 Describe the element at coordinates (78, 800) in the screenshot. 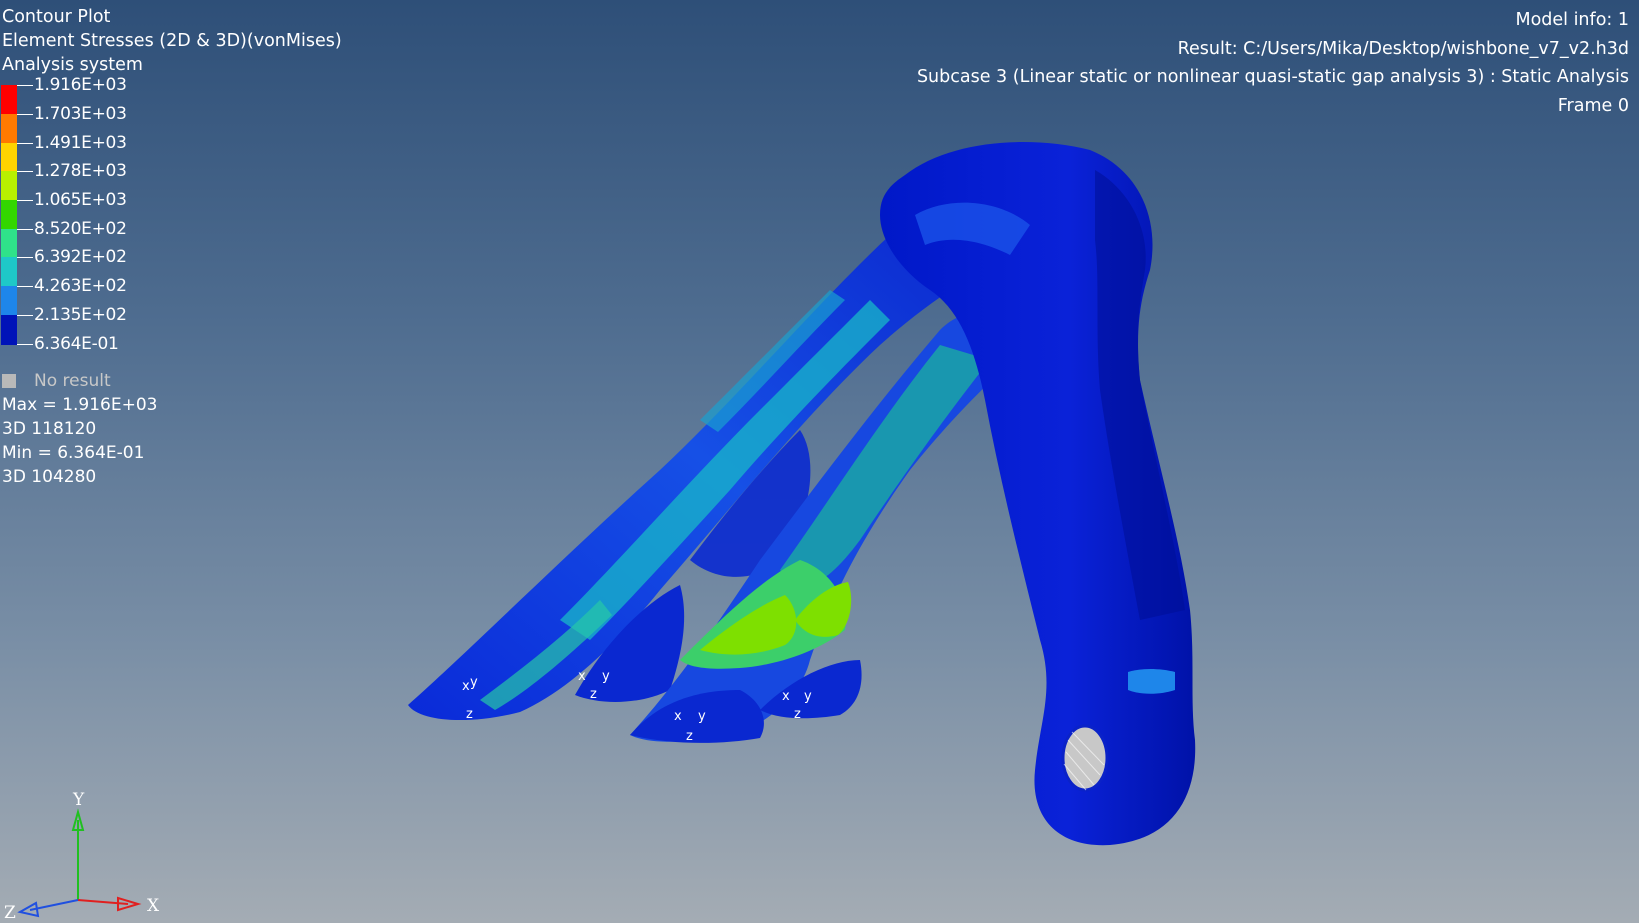

I see `y-axis-label: Y` at that location.